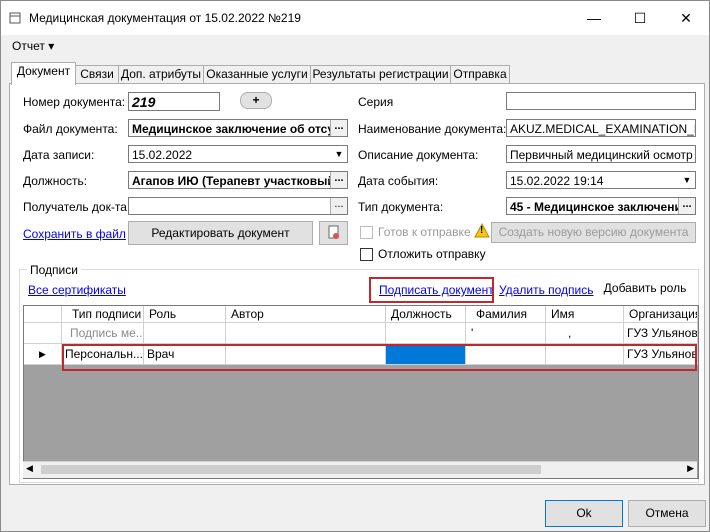  Describe the element at coordinates (15, 18) in the screenshot. I see `app-icon` at that location.